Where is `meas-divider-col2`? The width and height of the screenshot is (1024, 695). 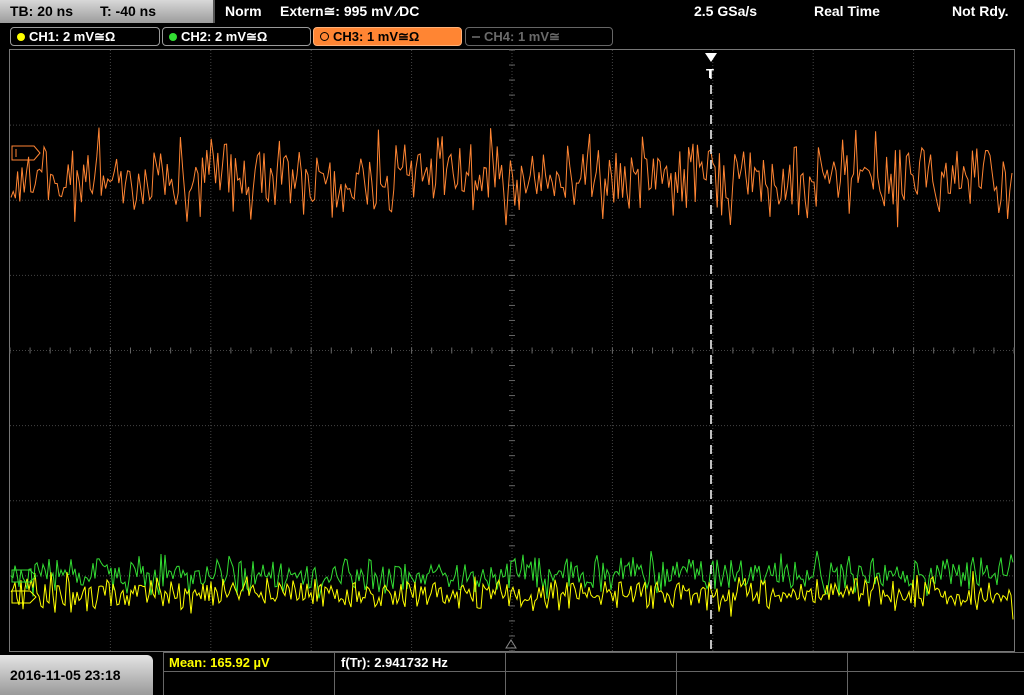
meas-divider-col2 is located at coordinates (505, 673).